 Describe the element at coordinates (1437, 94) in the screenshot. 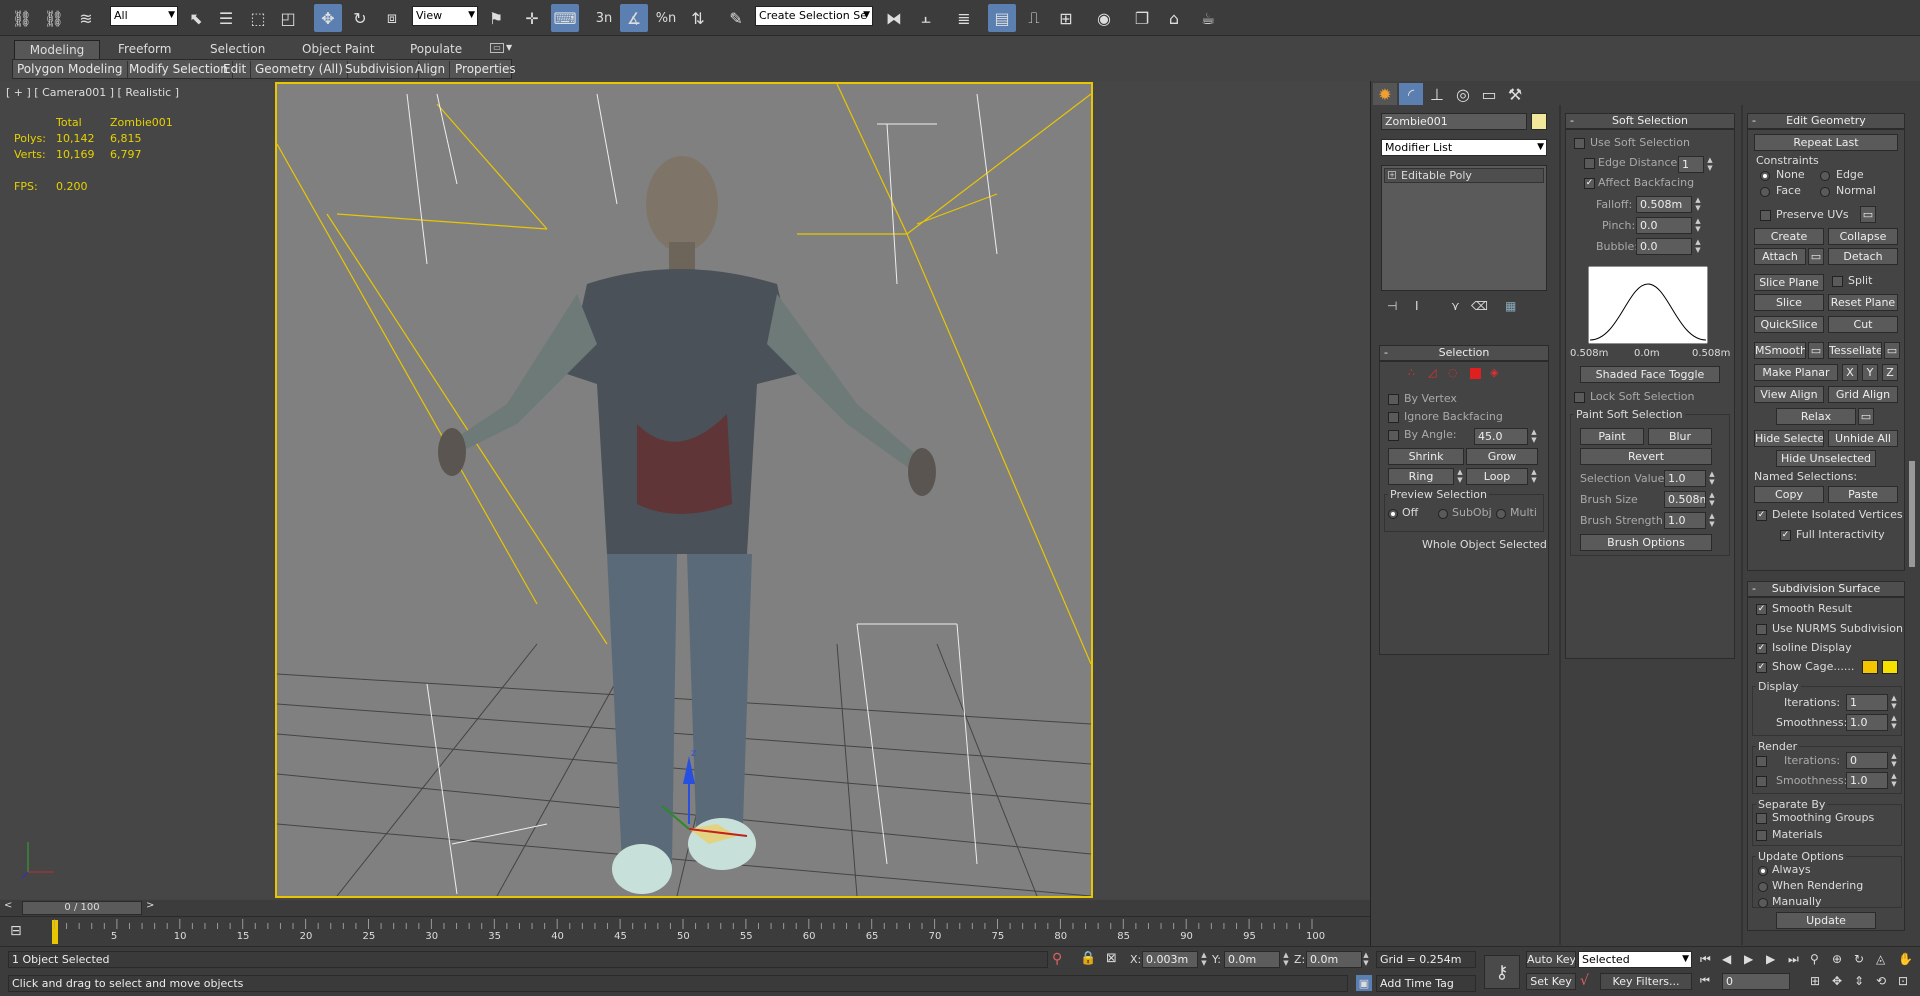

I see `hierarchy-tab-icon: ⊥` at that location.